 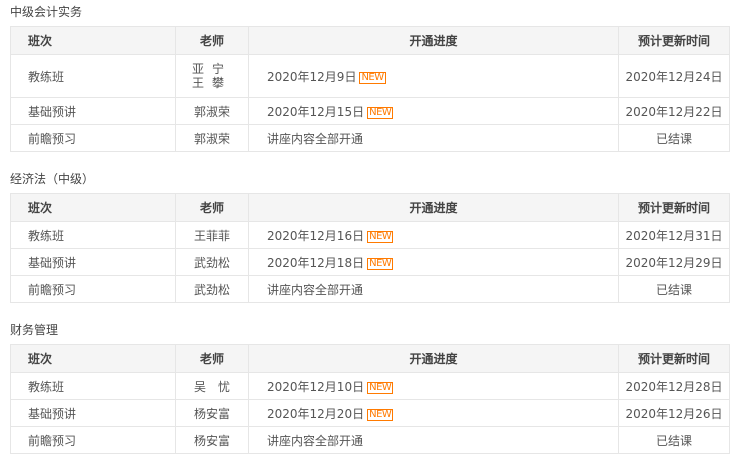 I want to click on table-row: 基础预讲 郭淑荣 2020年12月15日 NEW 2020年12月22日, so click(x=370, y=111).